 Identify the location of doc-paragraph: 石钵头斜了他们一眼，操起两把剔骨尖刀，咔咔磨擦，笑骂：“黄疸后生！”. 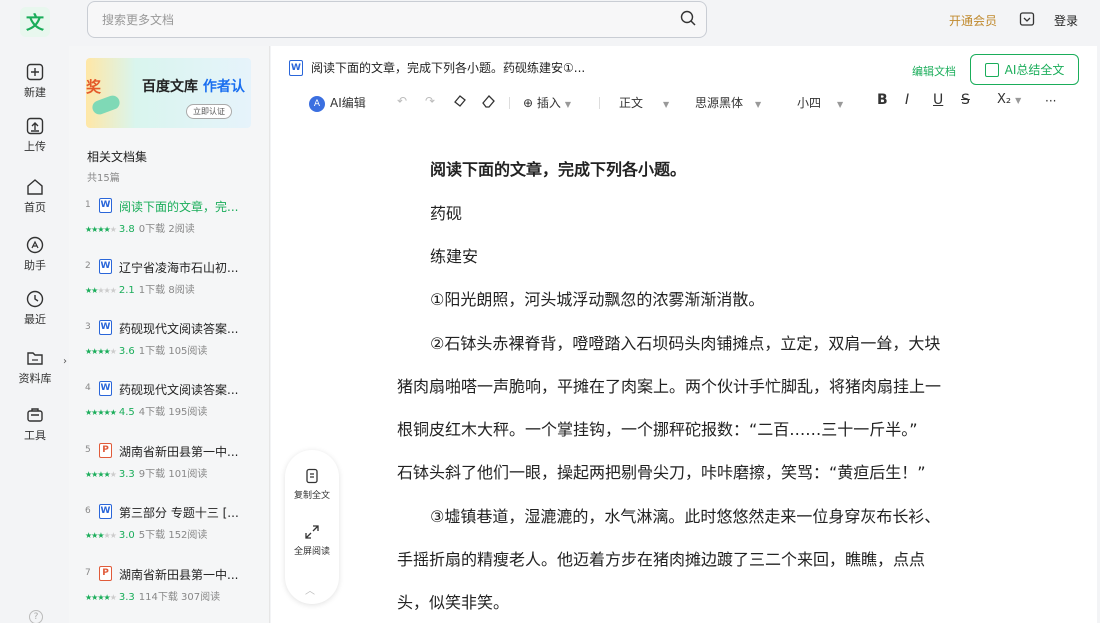
(661, 472).